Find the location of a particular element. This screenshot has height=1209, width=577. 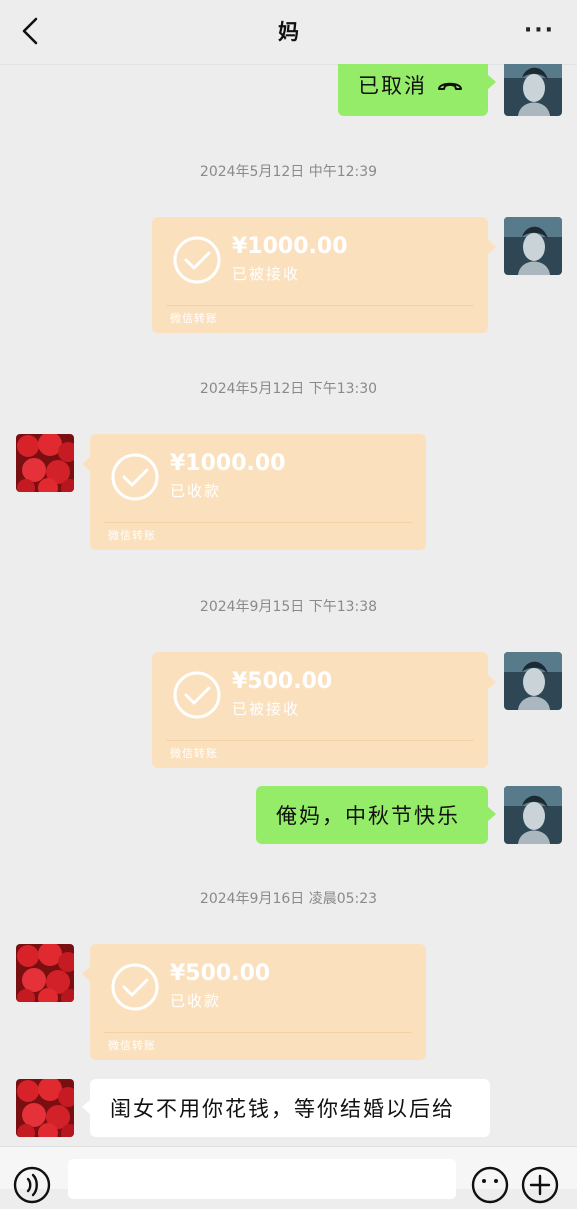

timestamp: 2024年5月12日 中午12:39 is located at coordinates (288, 172).